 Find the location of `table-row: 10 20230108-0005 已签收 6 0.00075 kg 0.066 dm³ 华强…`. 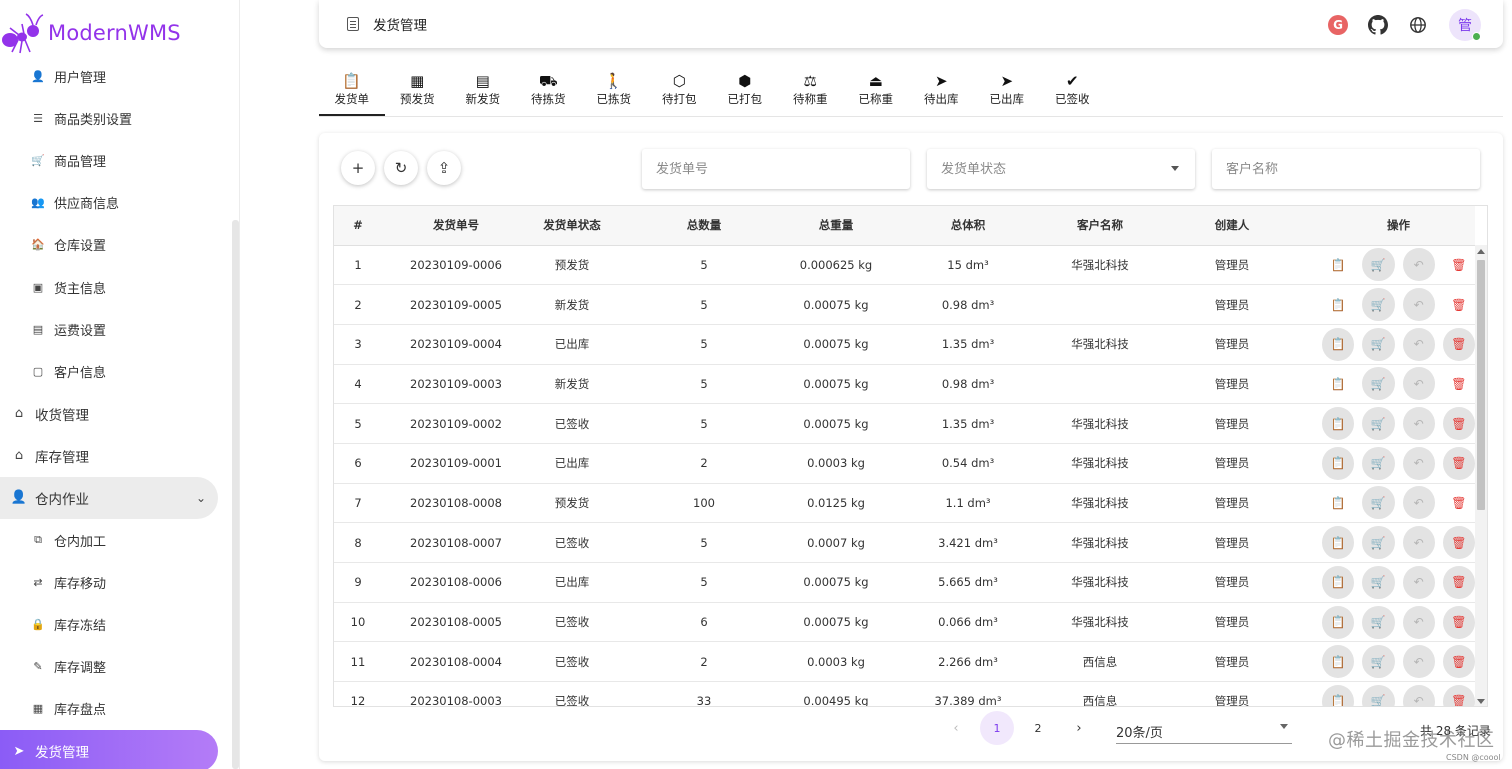

table-row: 10 20230108-0005 已签收 6 0.00075 kg 0.066 dm³ 华强… is located at coordinates (904, 622).